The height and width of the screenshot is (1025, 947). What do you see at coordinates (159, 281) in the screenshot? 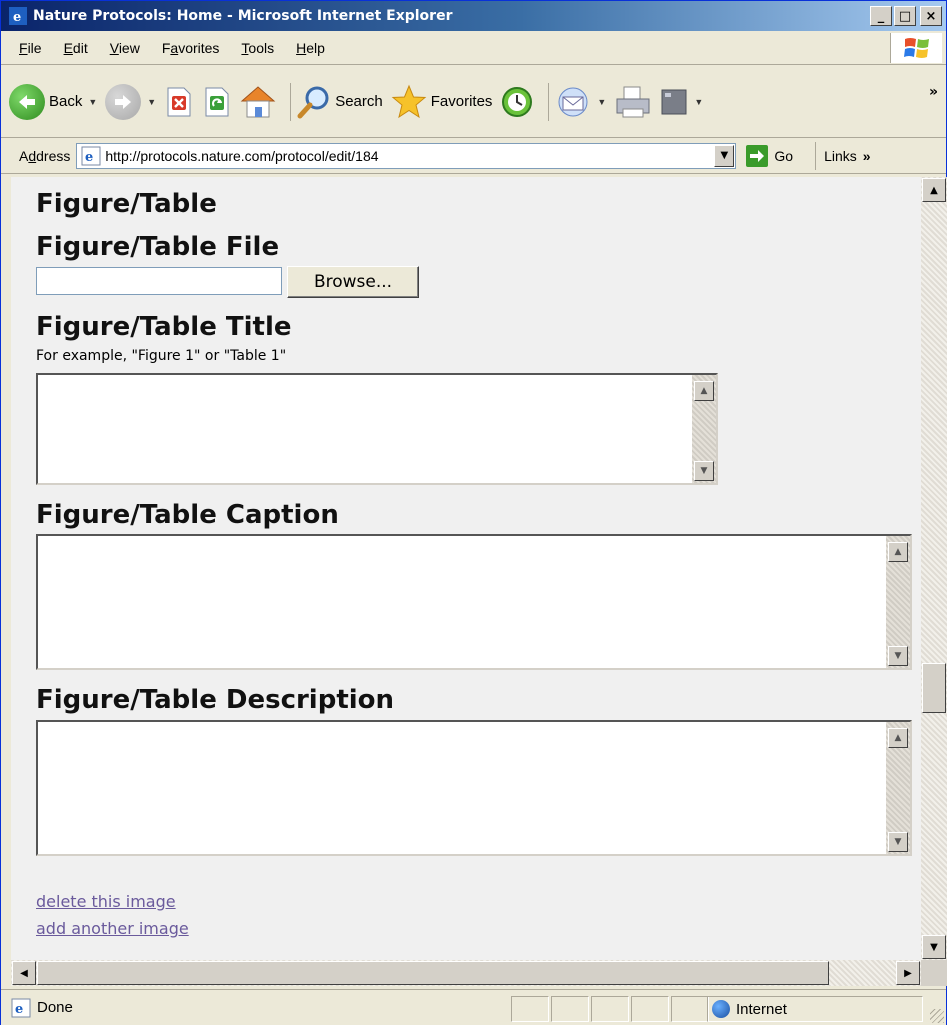
I see `file-path-input` at bounding box center [159, 281].